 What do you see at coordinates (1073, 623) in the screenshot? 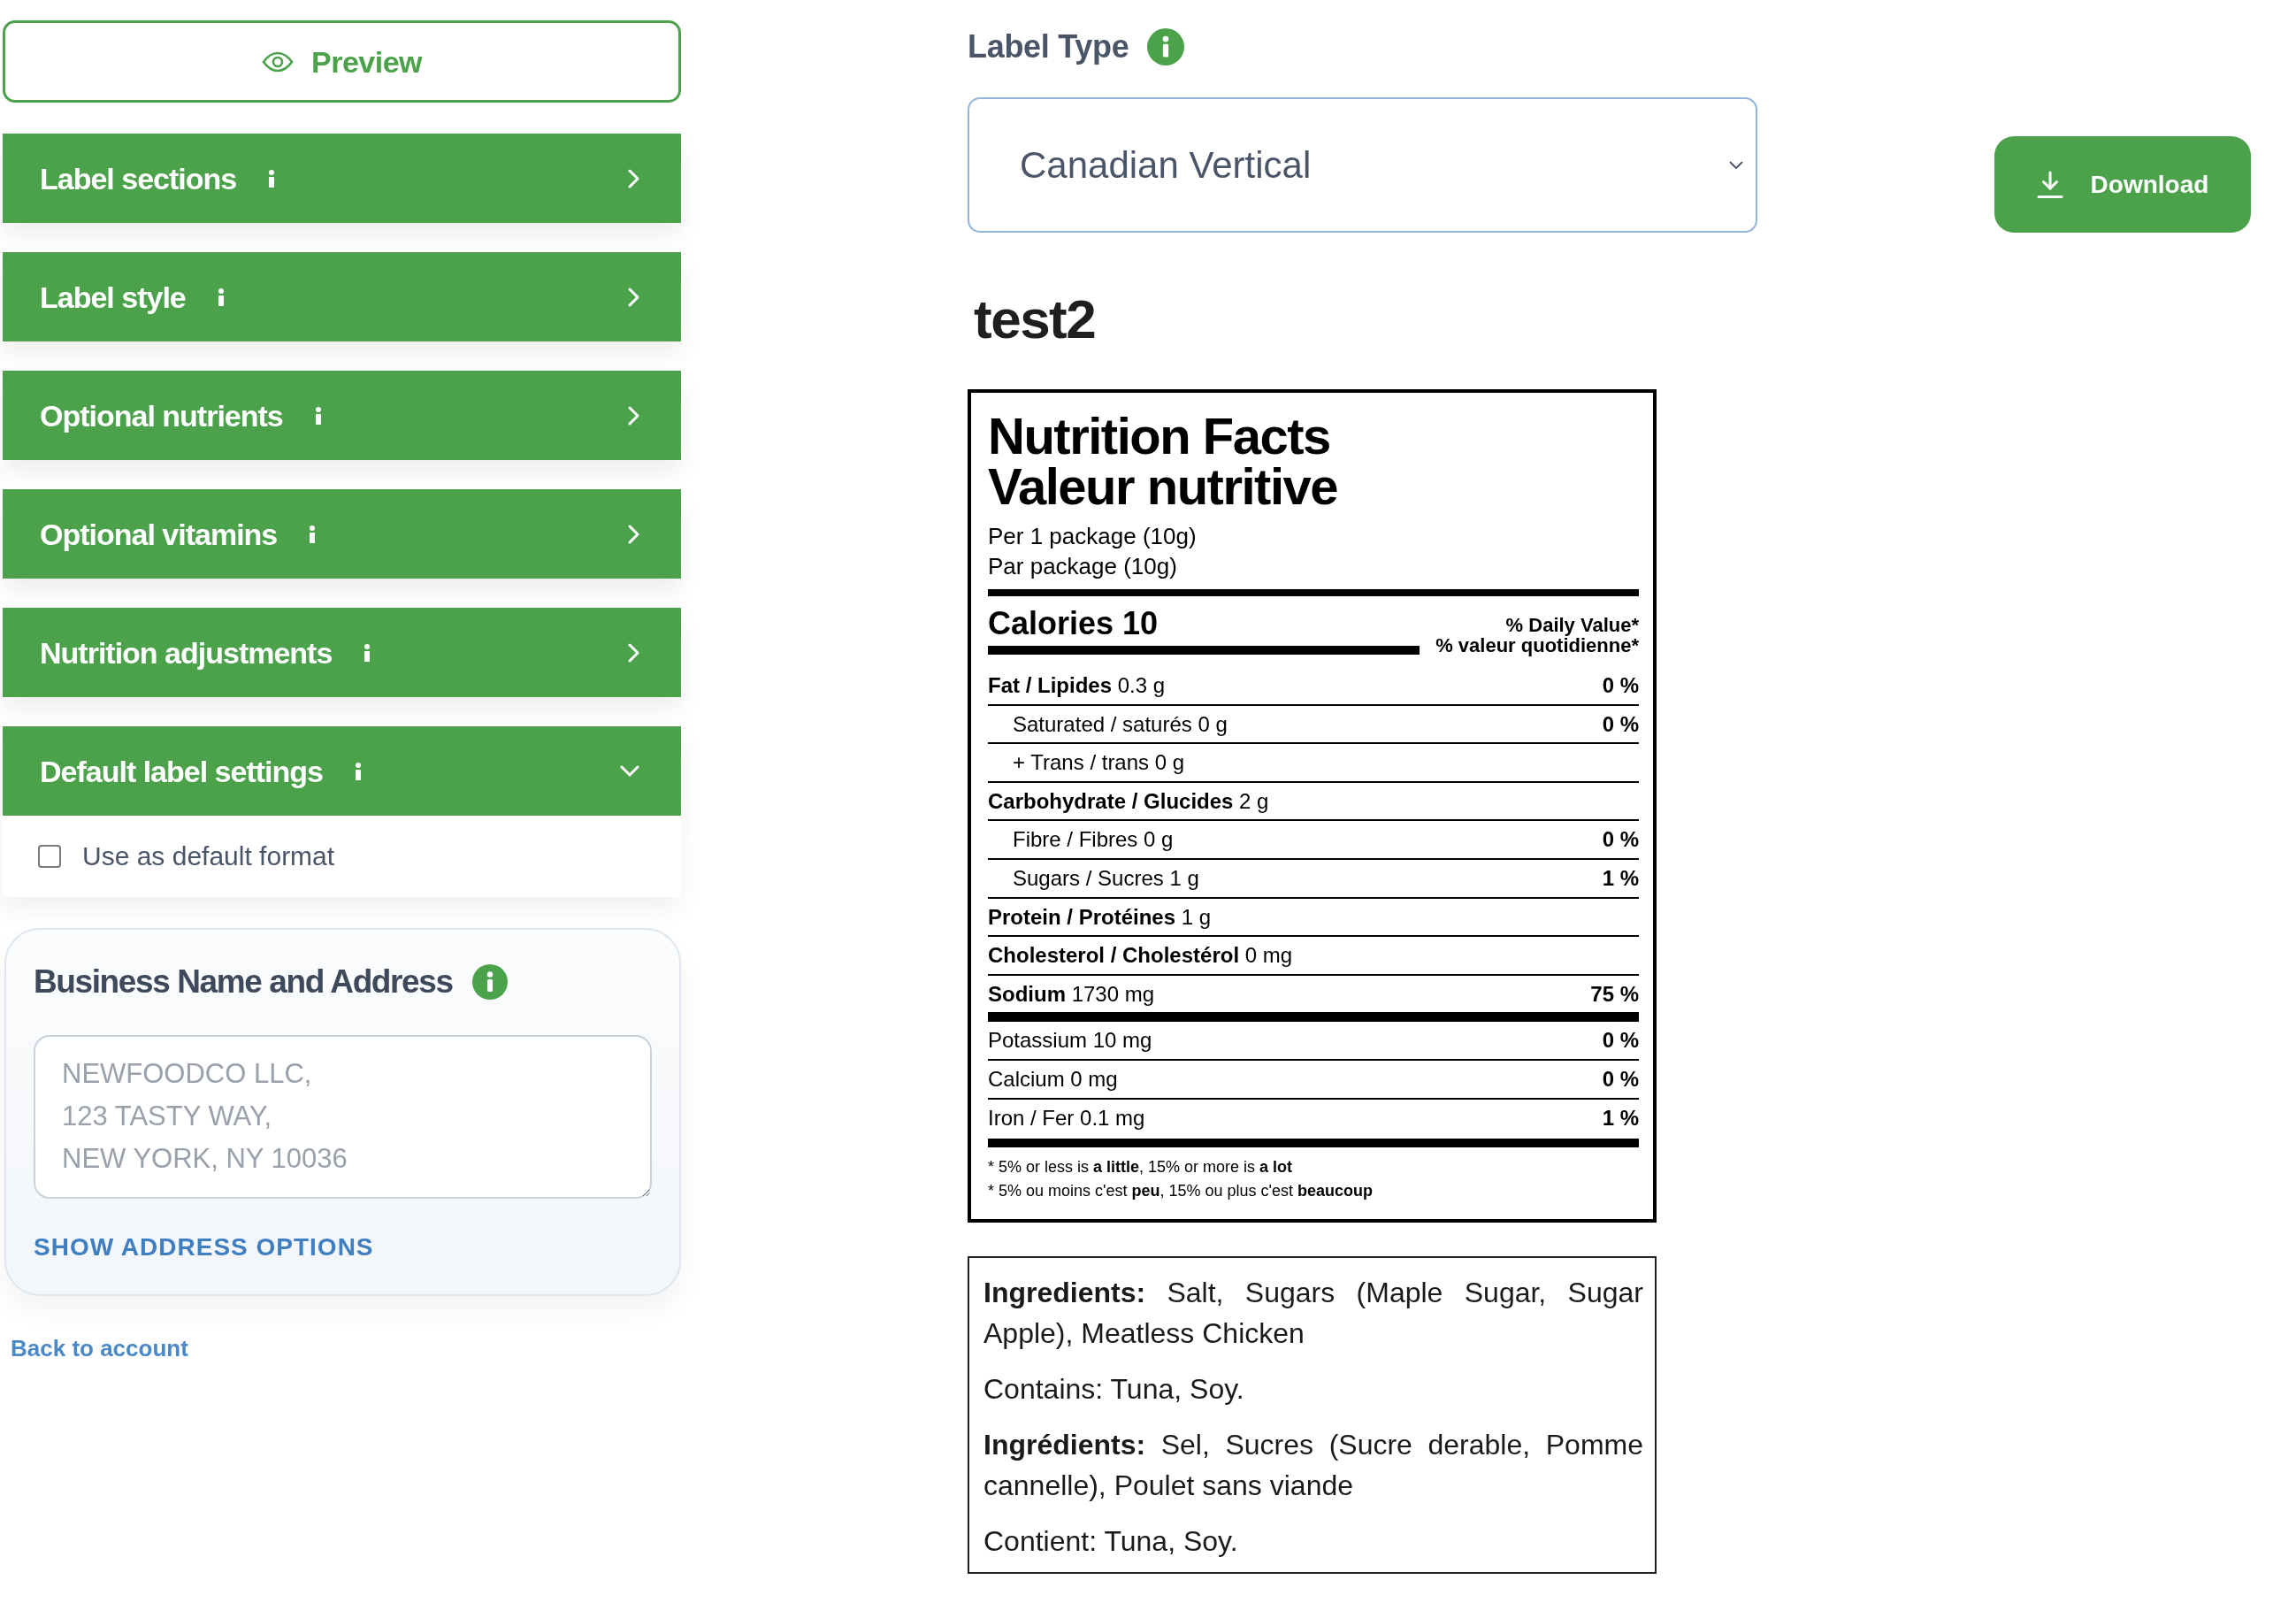
I see `calories-text: Calories 10` at bounding box center [1073, 623].